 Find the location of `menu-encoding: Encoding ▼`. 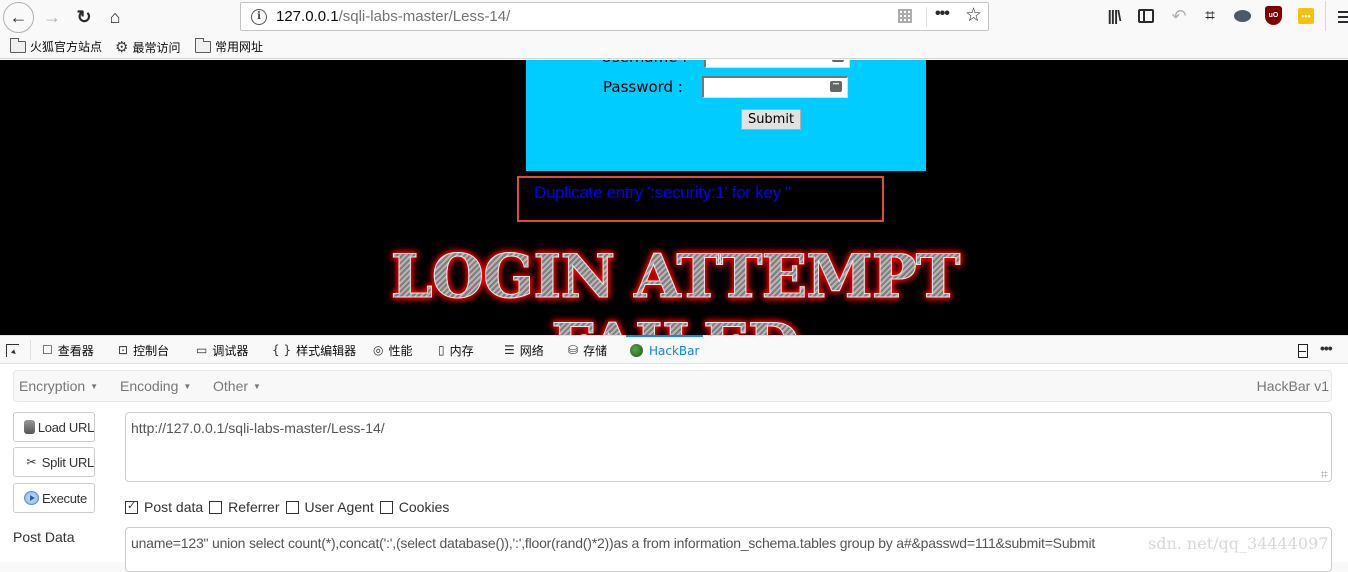

menu-encoding: Encoding ▼ is located at coordinates (155, 386).